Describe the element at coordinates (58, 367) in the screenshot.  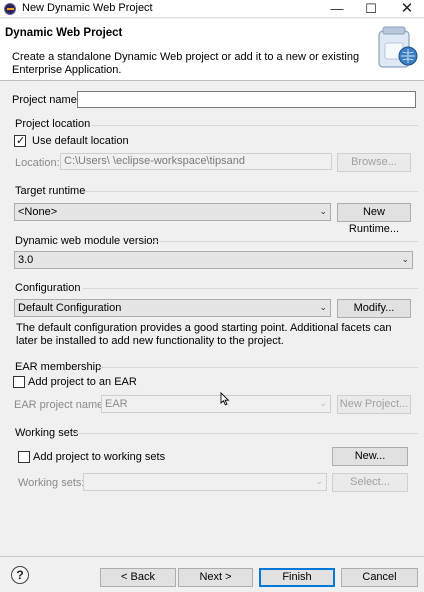
I see `ear-membership-group-label: EAR membership` at that location.